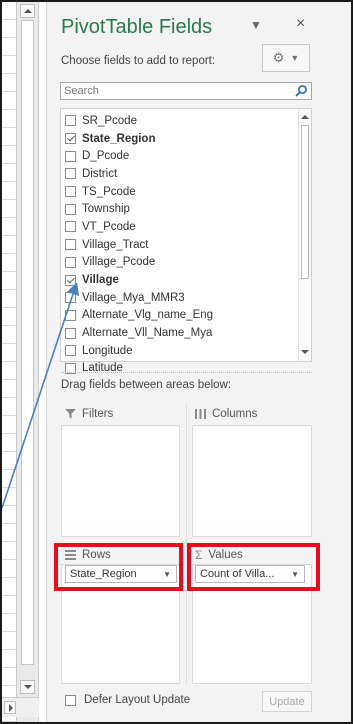 The width and height of the screenshot is (353, 724). Describe the element at coordinates (186, 351) in the screenshot. I see `field-item: Longitude` at that location.